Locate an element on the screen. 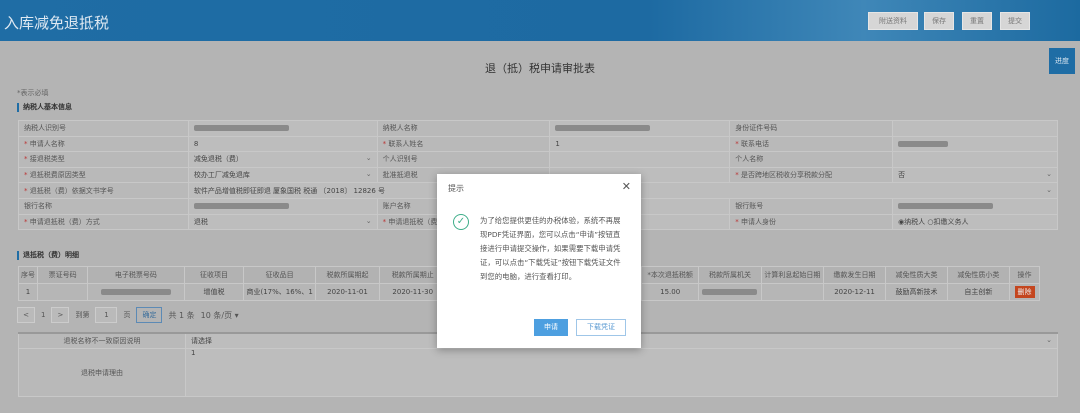 The width and height of the screenshot is (1080, 413). field-label: * 退抵税费原因类型 is located at coordinates (103, 175).